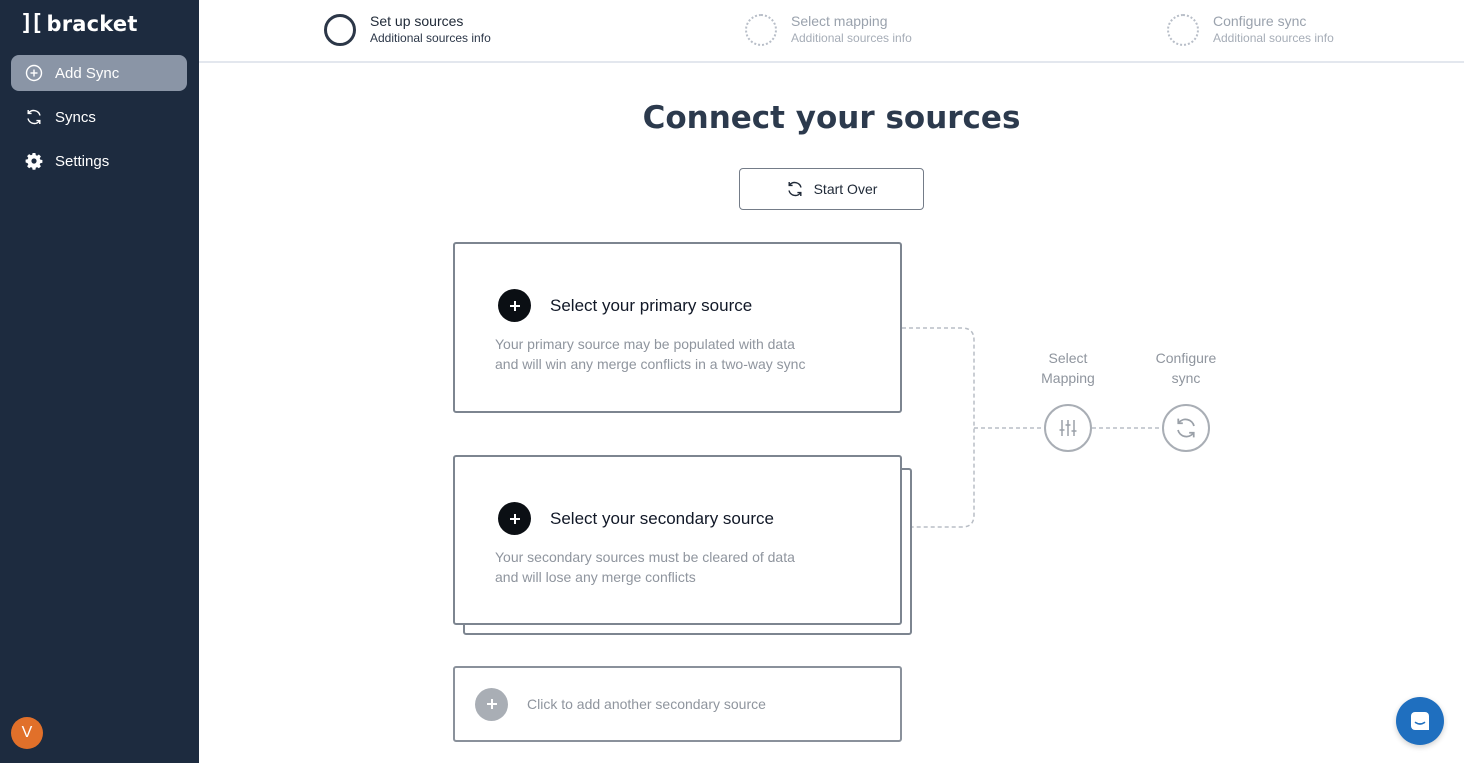  What do you see at coordinates (1260, 21) in the screenshot?
I see `step-title: Configure sync` at bounding box center [1260, 21].